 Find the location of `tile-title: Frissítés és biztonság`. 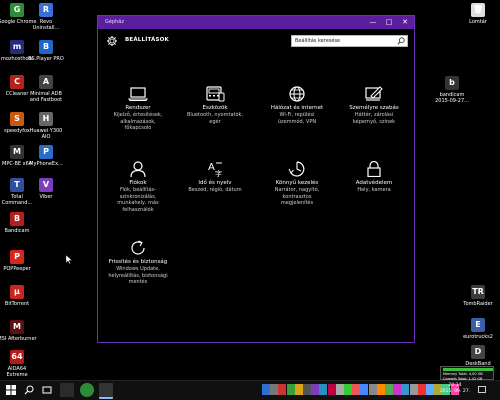

tile-title: Frissítés és biztonság is located at coordinates (138, 262).